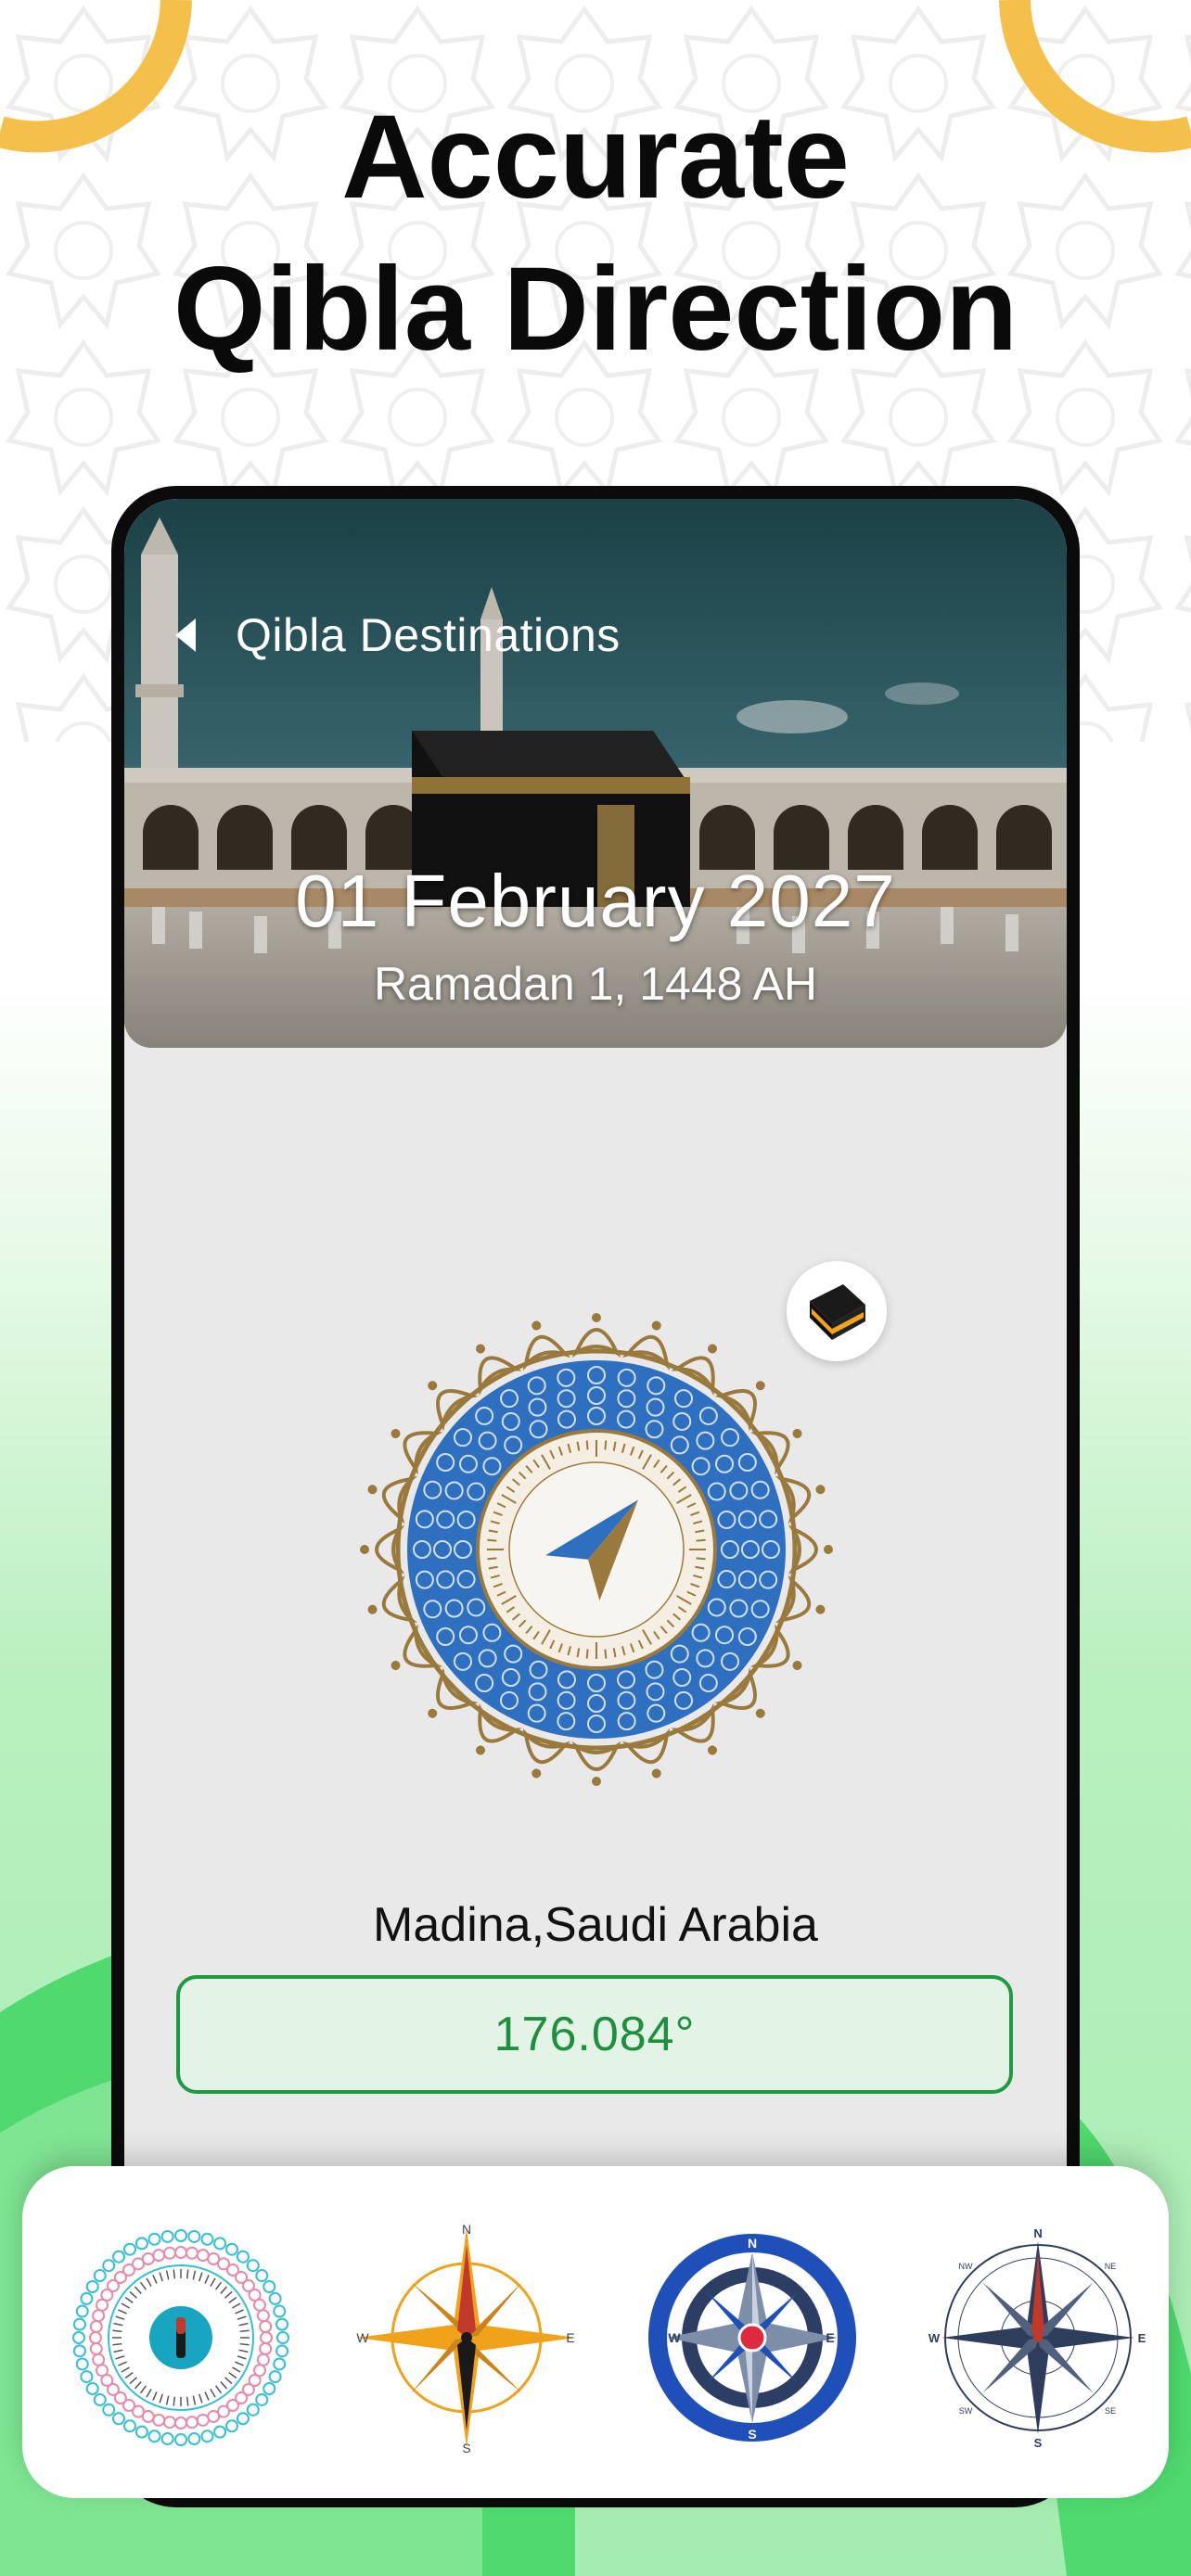 This screenshot has width=1191, height=2576. What do you see at coordinates (595, 1925) in the screenshot?
I see `location-label: Madina,Saudi Arabia` at bounding box center [595, 1925].